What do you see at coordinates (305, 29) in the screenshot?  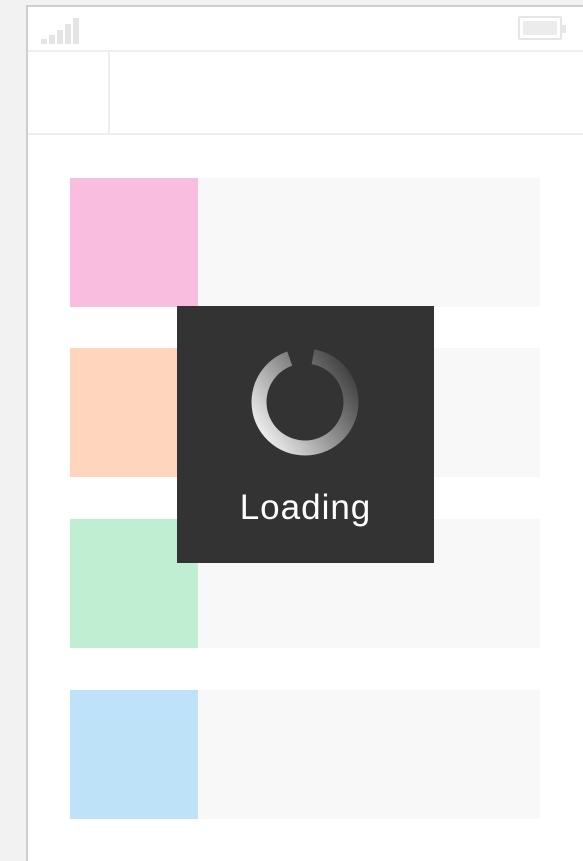 I see `status-bar` at bounding box center [305, 29].